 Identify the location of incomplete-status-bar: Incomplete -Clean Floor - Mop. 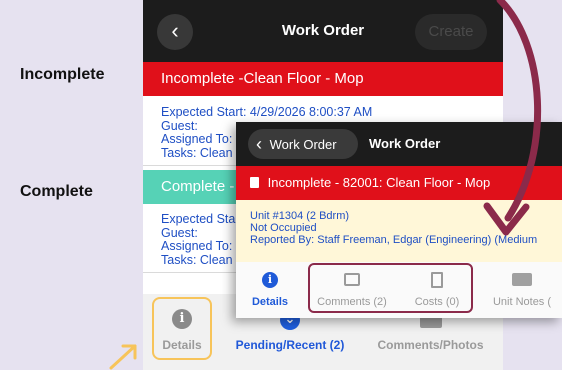
(323, 79).